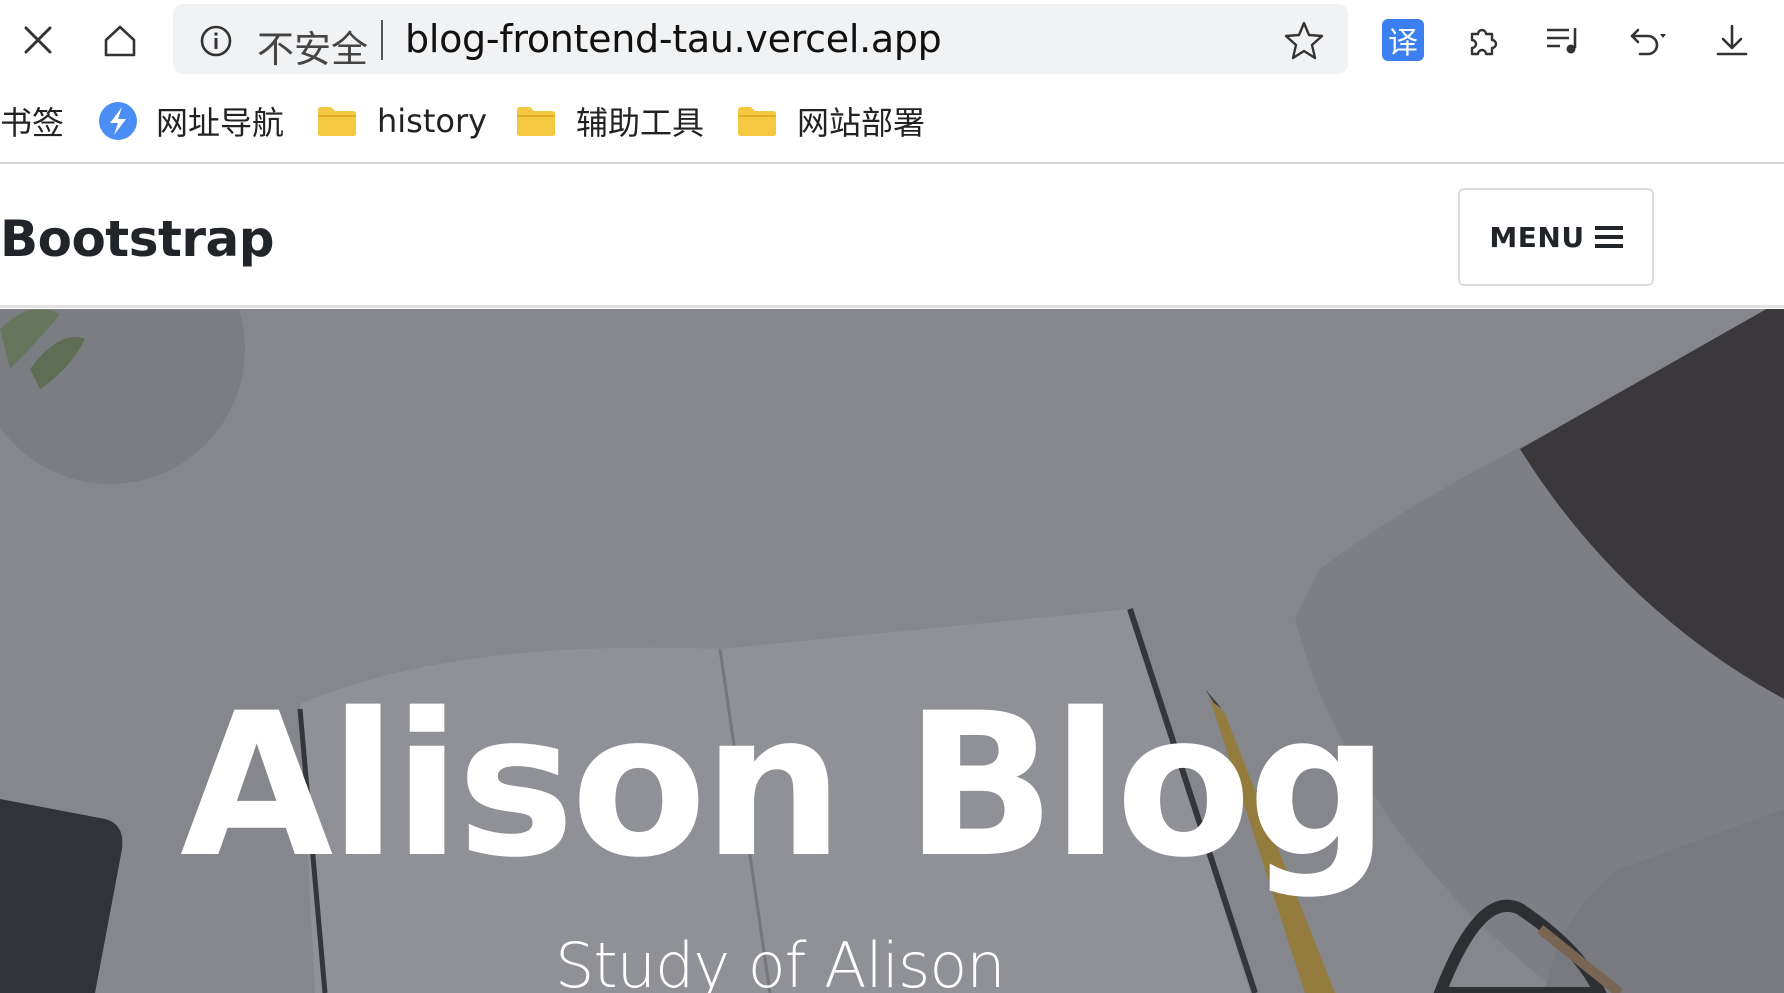  I want to click on browser-toolbar: 不安全 blog-frontend-tau.vercel.app 译, so click(892, 40).